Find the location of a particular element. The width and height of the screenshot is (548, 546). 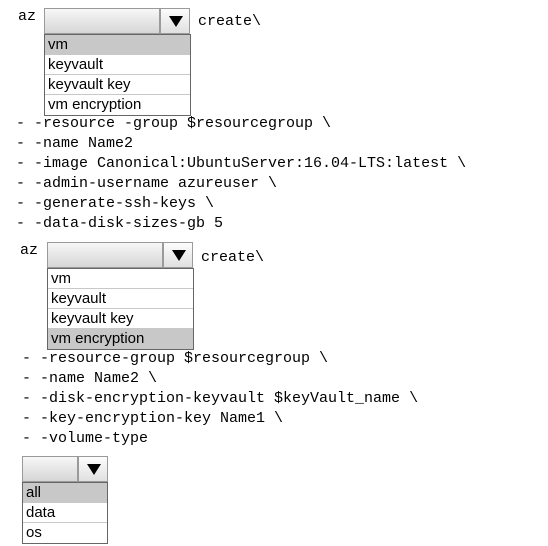

param-line: - -key-encryption-key Name1 \ is located at coordinates (153, 418).